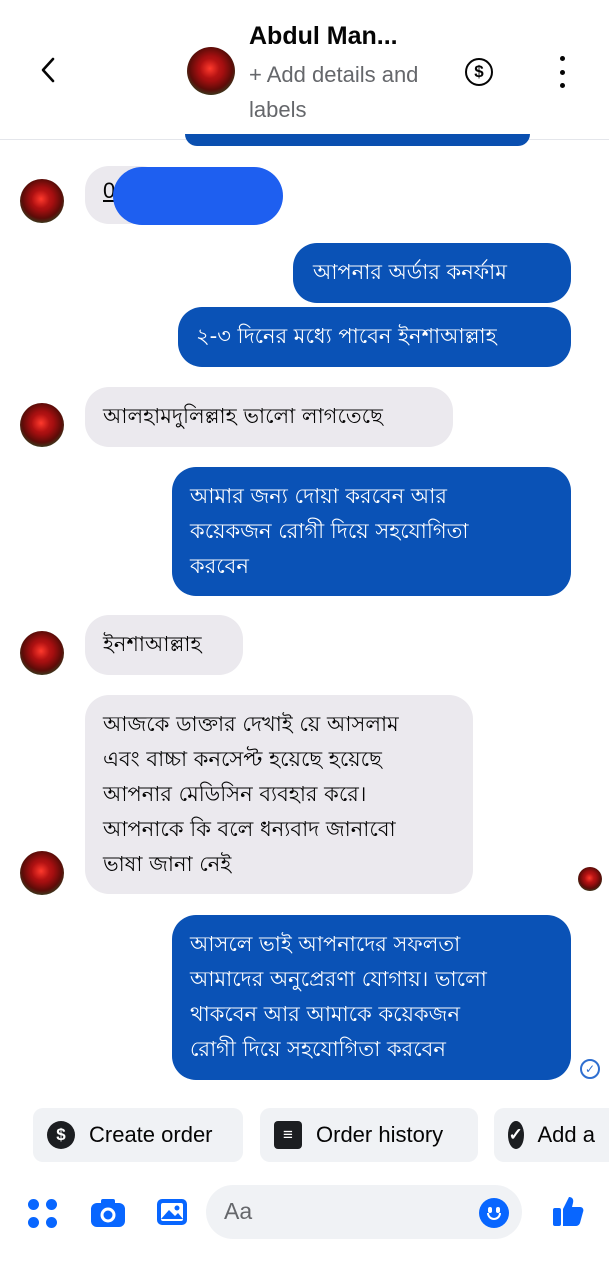  Describe the element at coordinates (516, 1135) in the screenshot. I see `check-circle-icon: ✓` at that location.